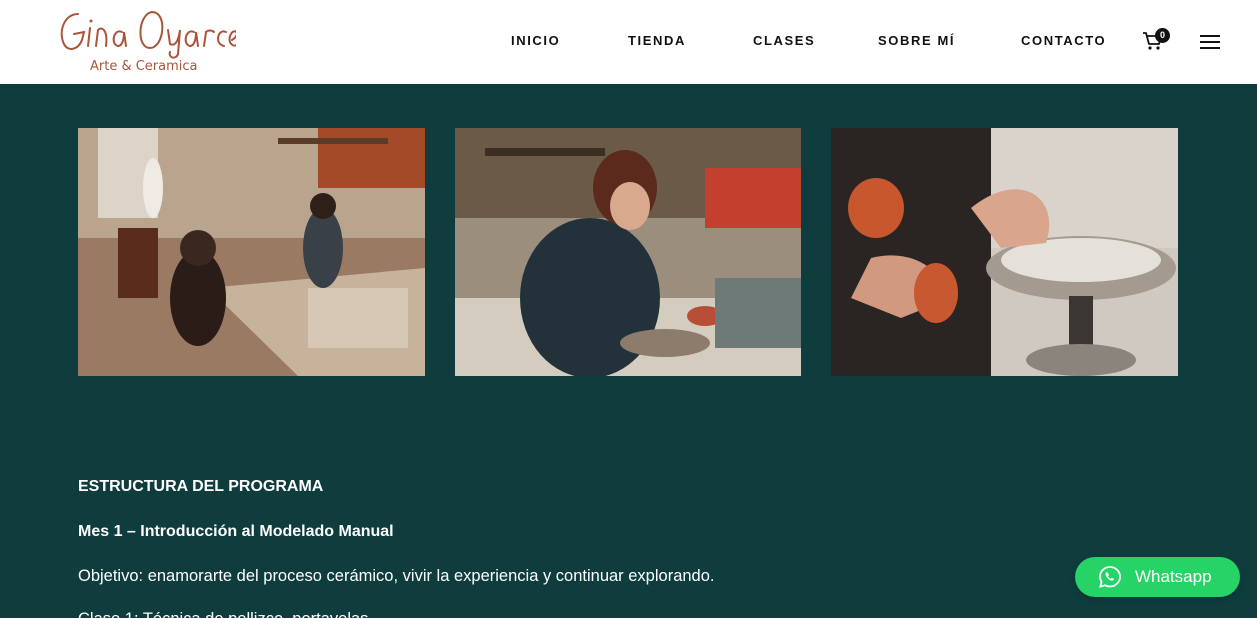  What do you see at coordinates (1173, 576) in the screenshot?
I see `whatsapp-label: Whatsapp` at bounding box center [1173, 576].